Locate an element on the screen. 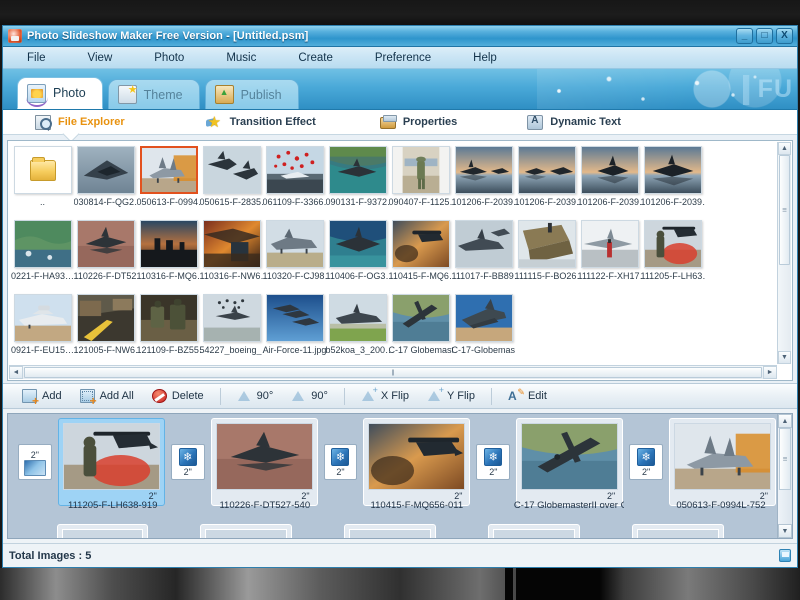 This screenshot has height=600, width=800. file-item-parent-folder: .. is located at coordinates (42, 181).